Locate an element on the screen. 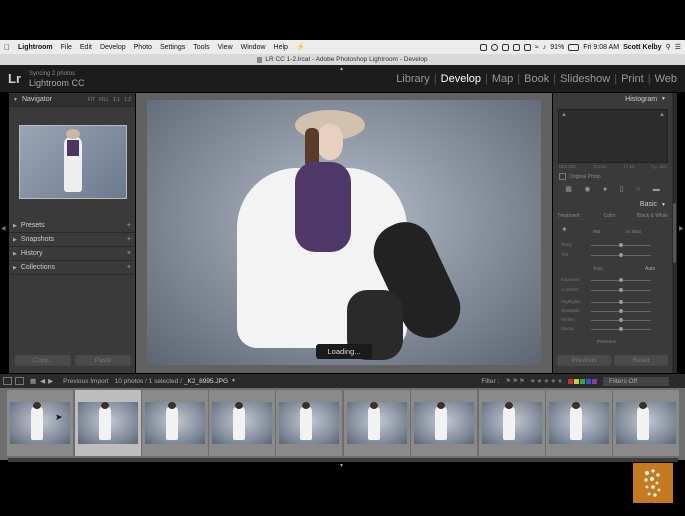 This screenshot has width=685, height=516. module-map: Map is located at coordinates (502, 79).